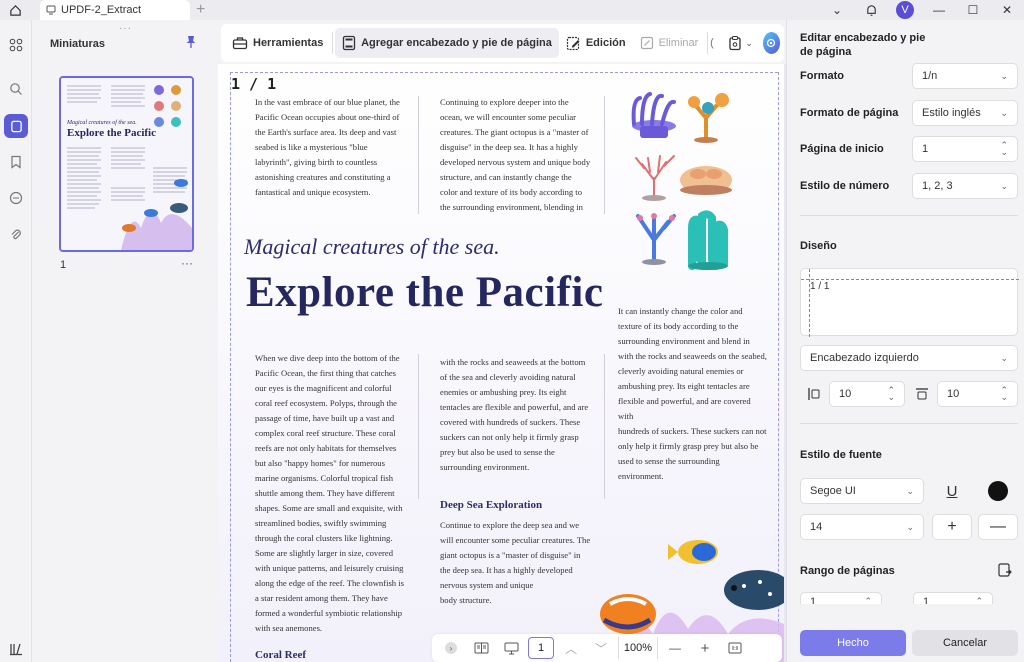  I want to click on pin-panel-button, so click(191, 43).